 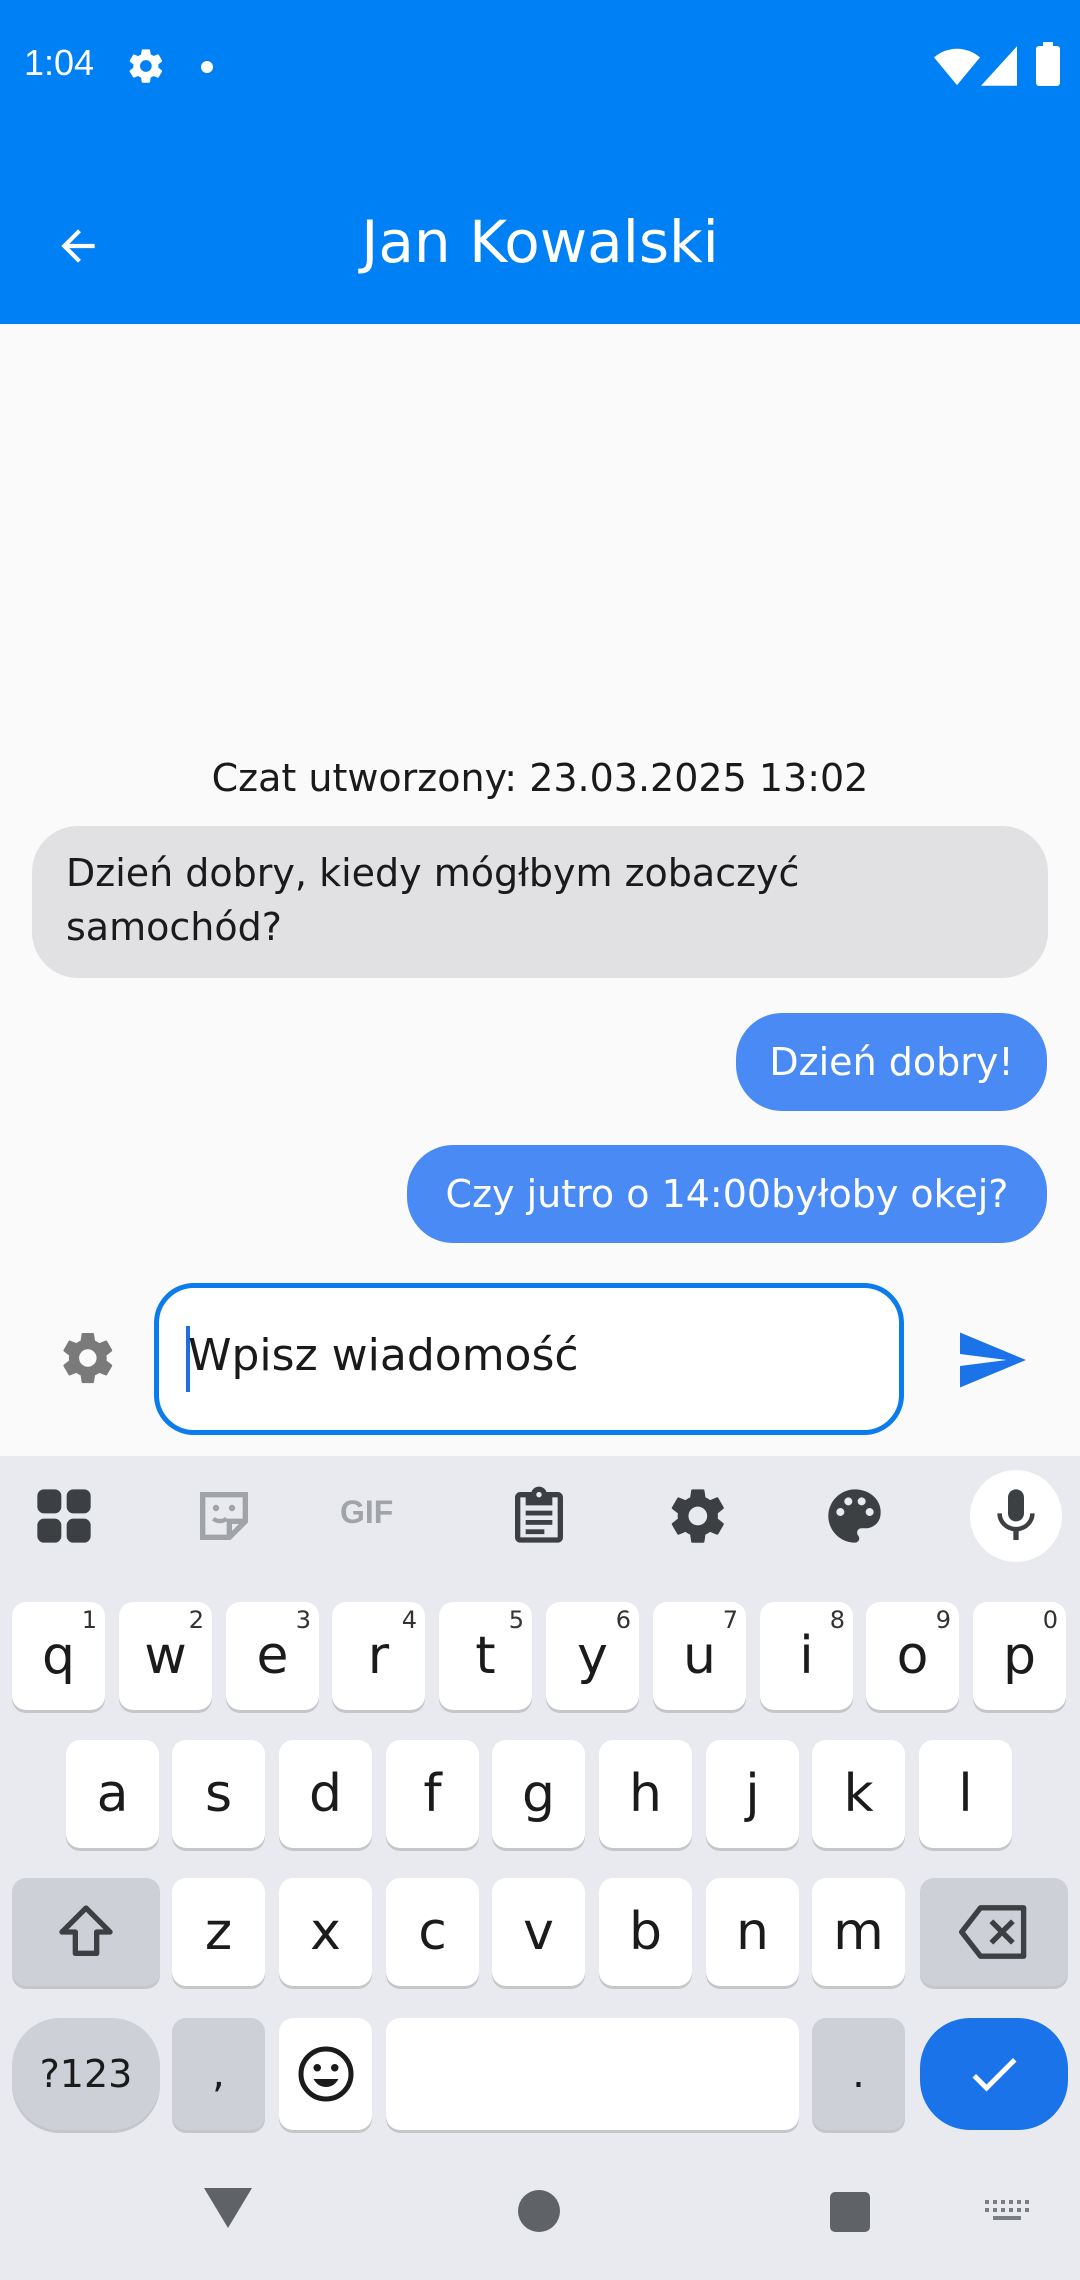 I want to click on chat-title: Jan Kowalski, so click(x=540, y=242).